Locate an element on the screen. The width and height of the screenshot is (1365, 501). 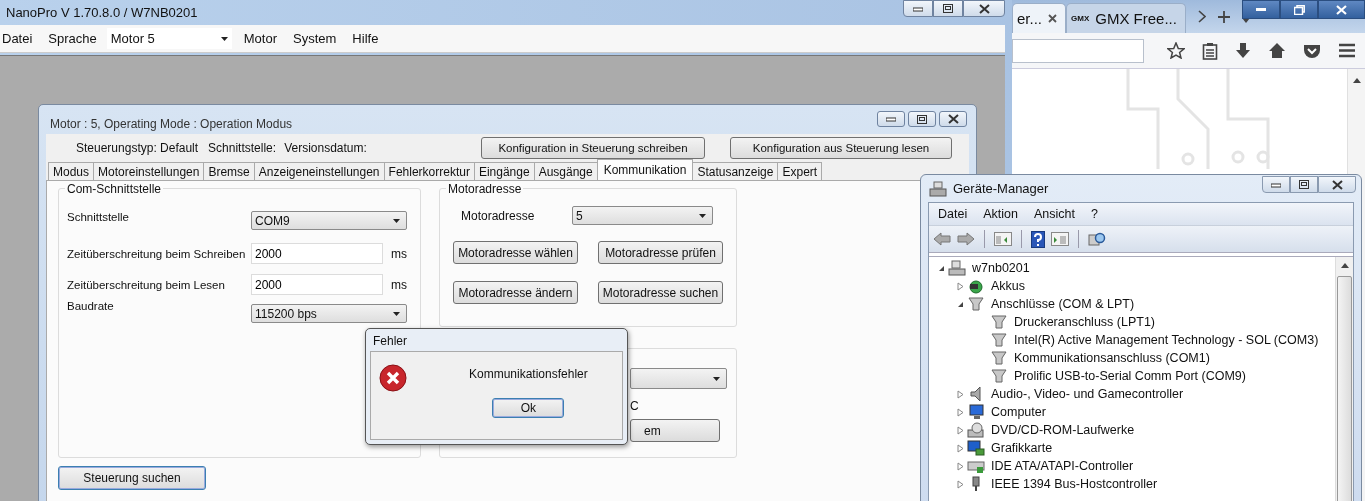
clipboard-icon is located at coordinates (1210, 50).